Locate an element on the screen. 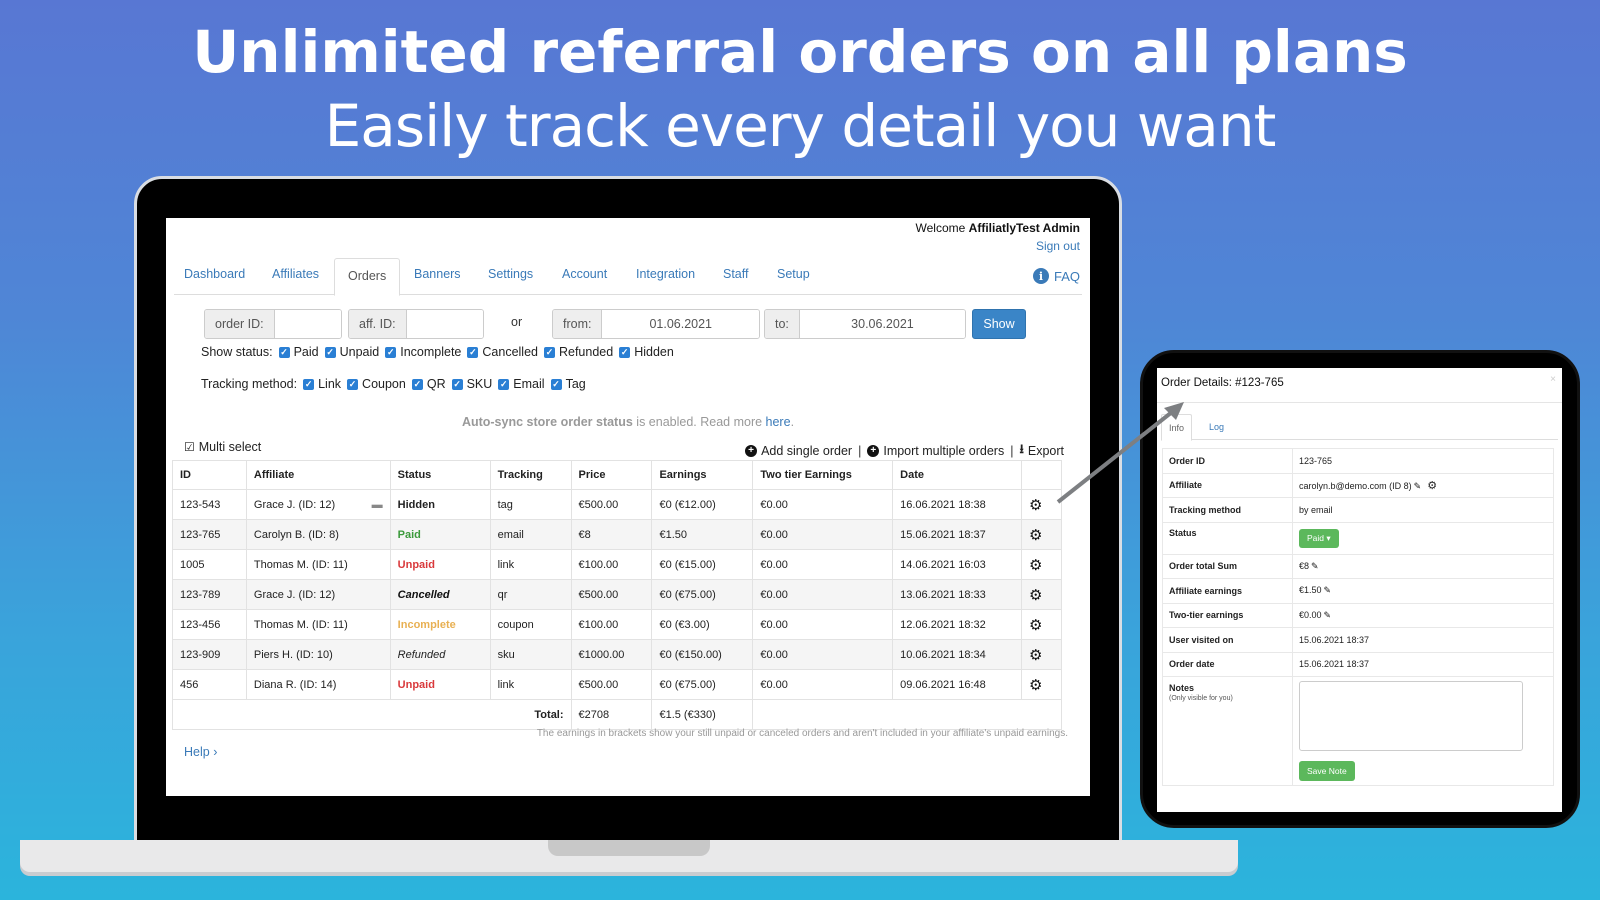 Image resolution: width=1600 pixels, height=900 pixels. autosync-read-more-link: here is located at coordinates (778, 422).